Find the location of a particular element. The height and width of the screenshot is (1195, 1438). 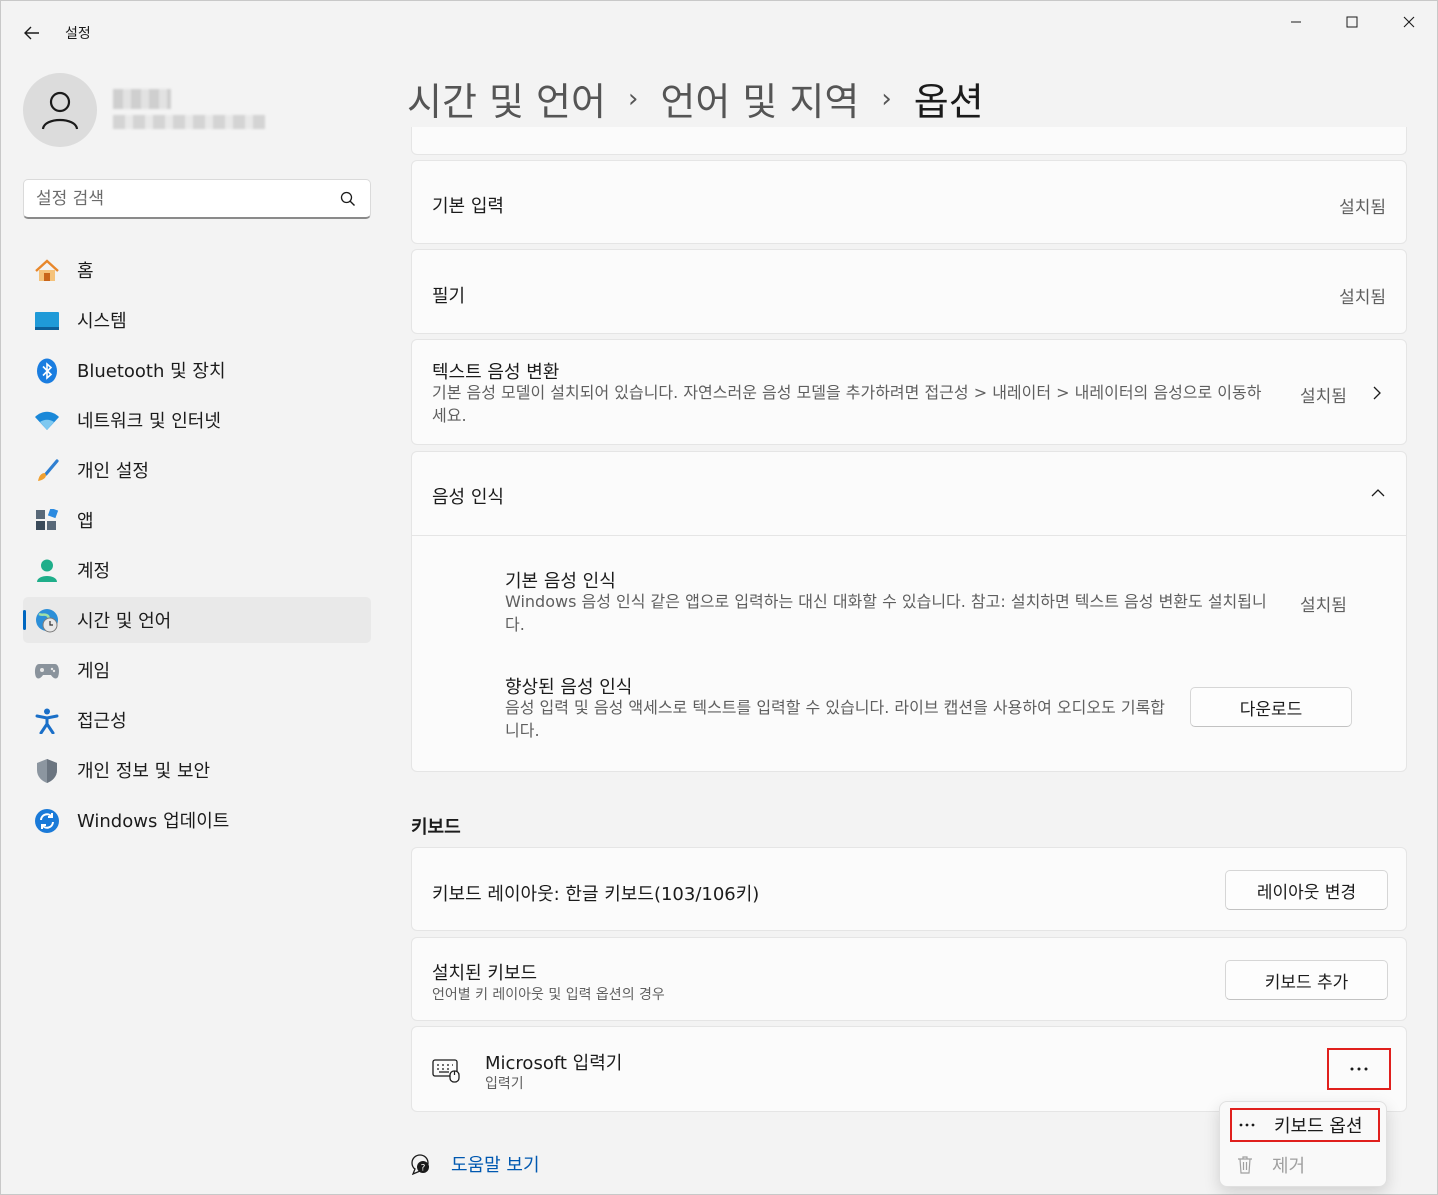

keyboard-icon is located at coordinates (446, 1071).